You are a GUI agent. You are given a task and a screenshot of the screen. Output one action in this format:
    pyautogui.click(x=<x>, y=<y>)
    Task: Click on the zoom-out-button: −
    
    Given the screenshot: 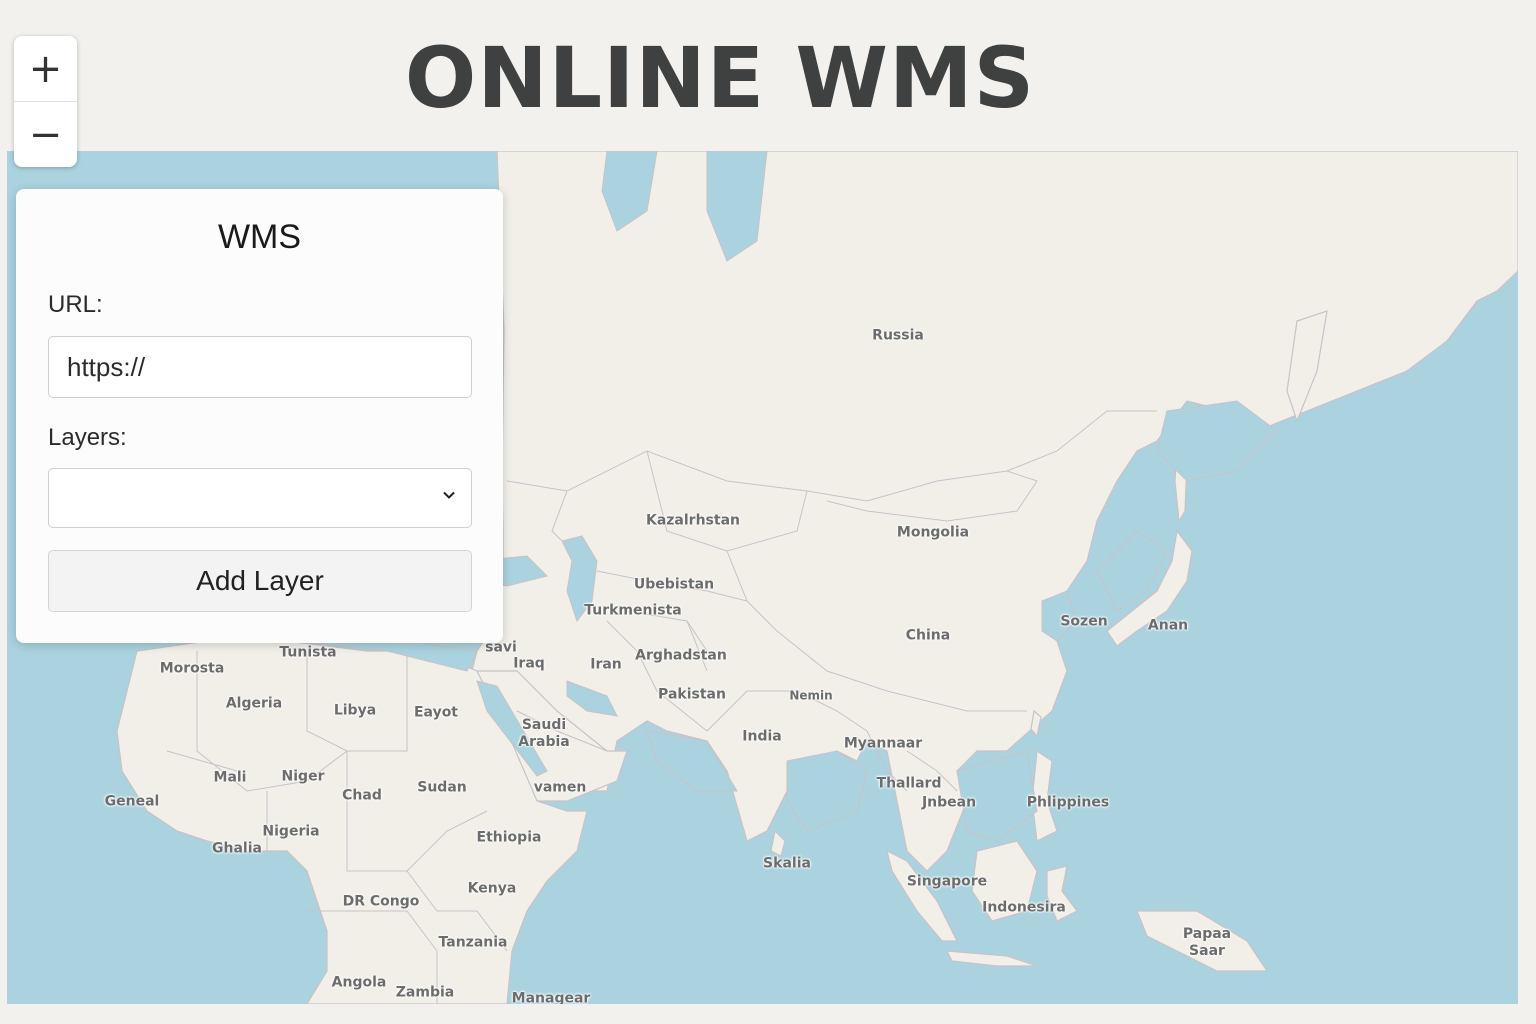 What is the action you would take?
    pyautogui.click(x=45, y=134)
    